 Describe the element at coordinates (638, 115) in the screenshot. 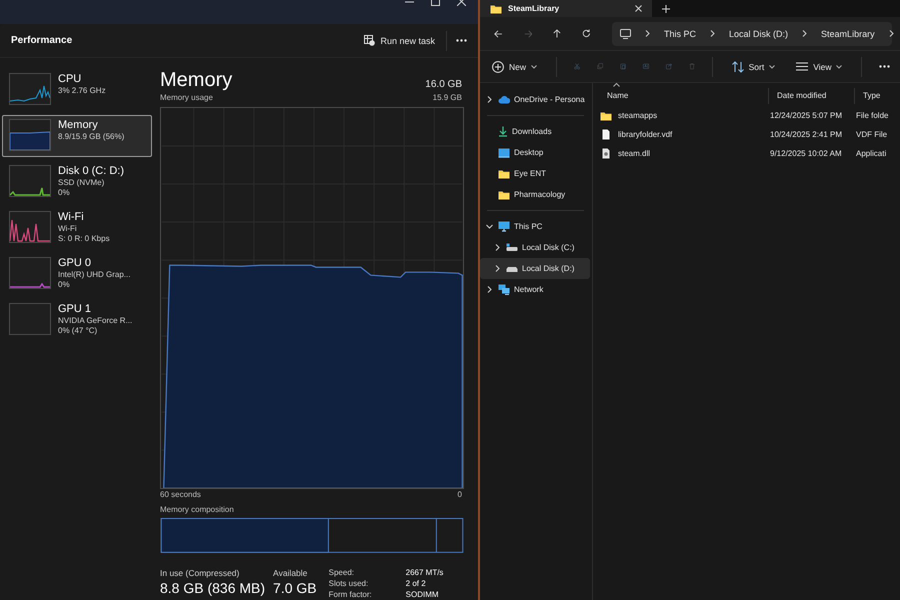

I see `file-name: steamapps` at that location.